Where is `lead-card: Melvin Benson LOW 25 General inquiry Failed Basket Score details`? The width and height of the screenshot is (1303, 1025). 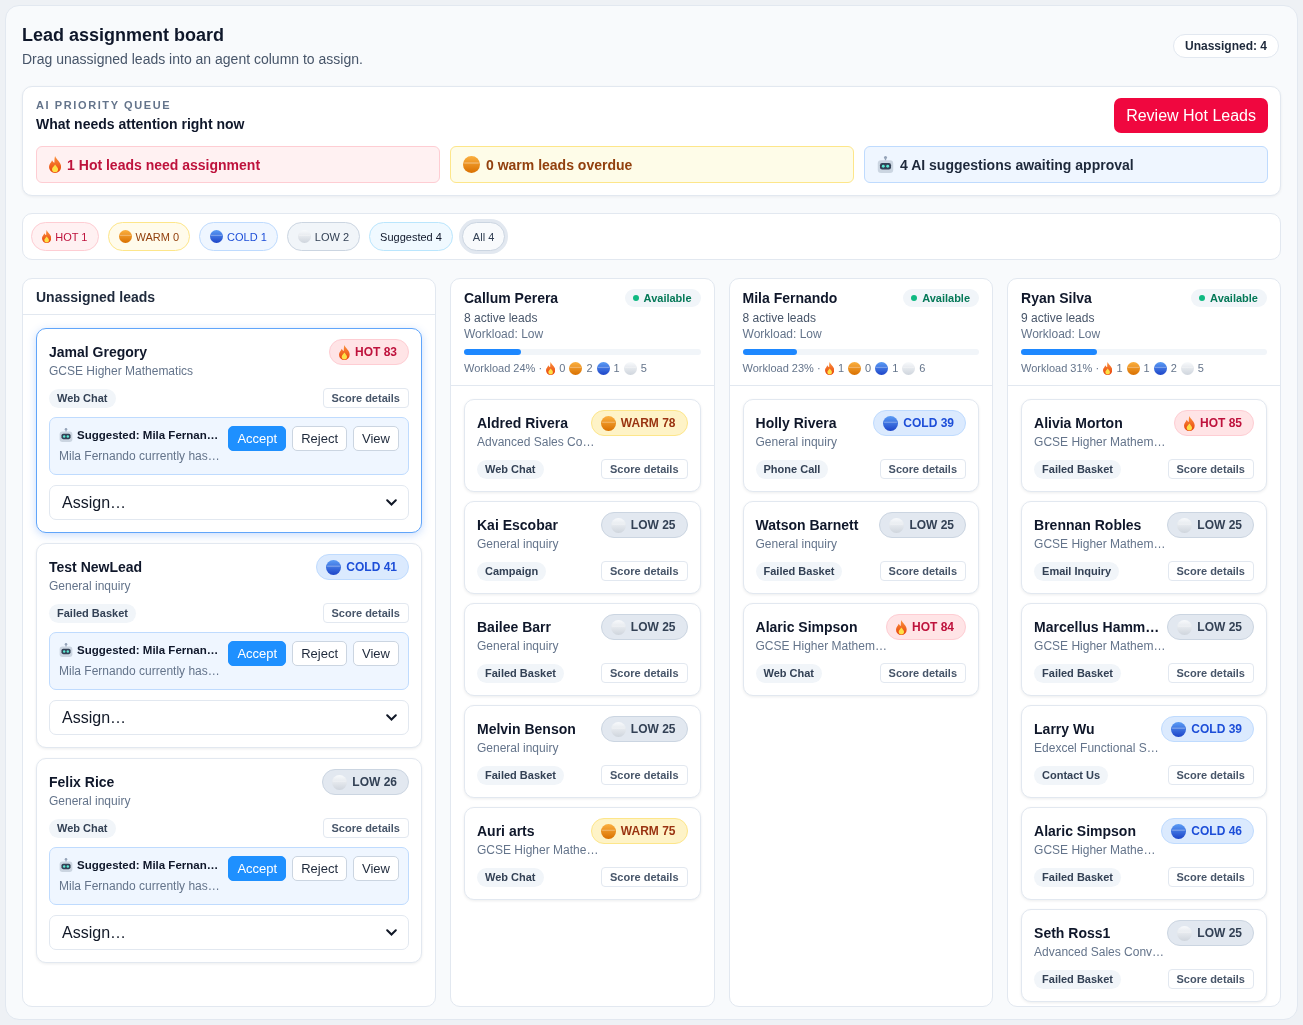
lead-card: Melvin Benson LOW 25 General inquiry Failed Basket Score details is located at coordinates (582, 751).